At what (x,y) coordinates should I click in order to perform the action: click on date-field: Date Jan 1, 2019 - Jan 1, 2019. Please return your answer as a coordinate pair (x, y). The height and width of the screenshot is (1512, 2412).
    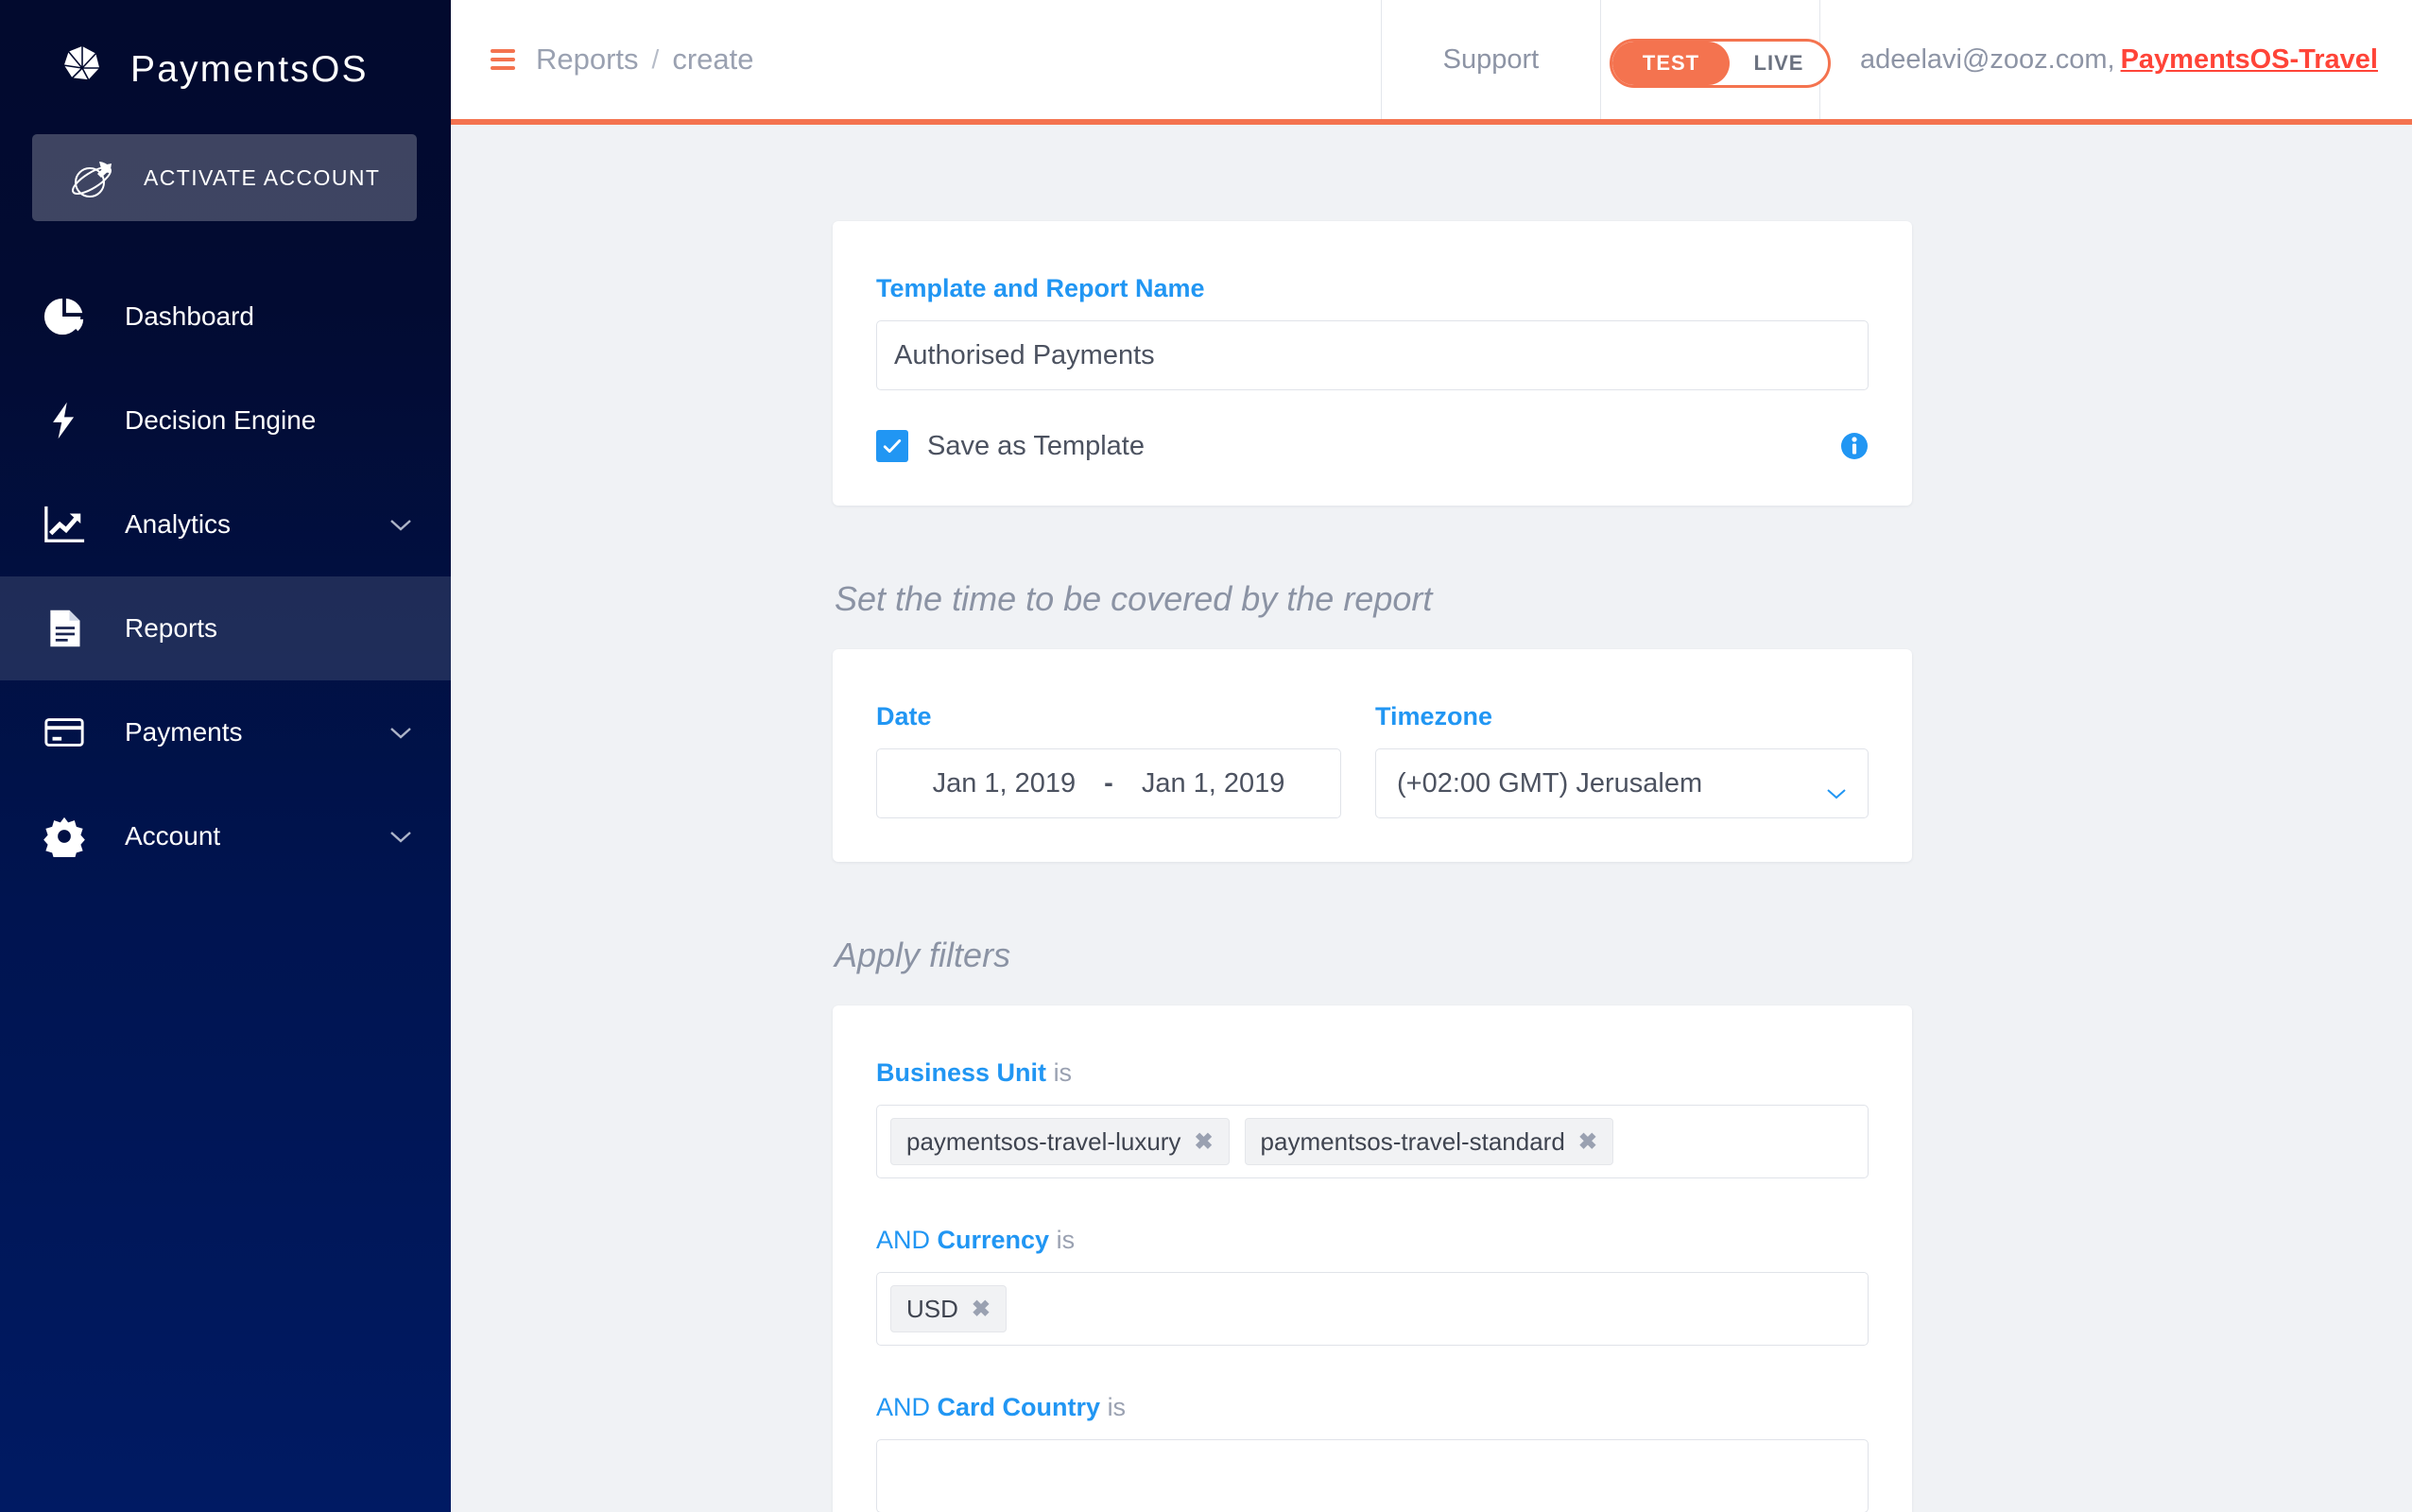
    Looking at the image, I should click on (1108, 760).